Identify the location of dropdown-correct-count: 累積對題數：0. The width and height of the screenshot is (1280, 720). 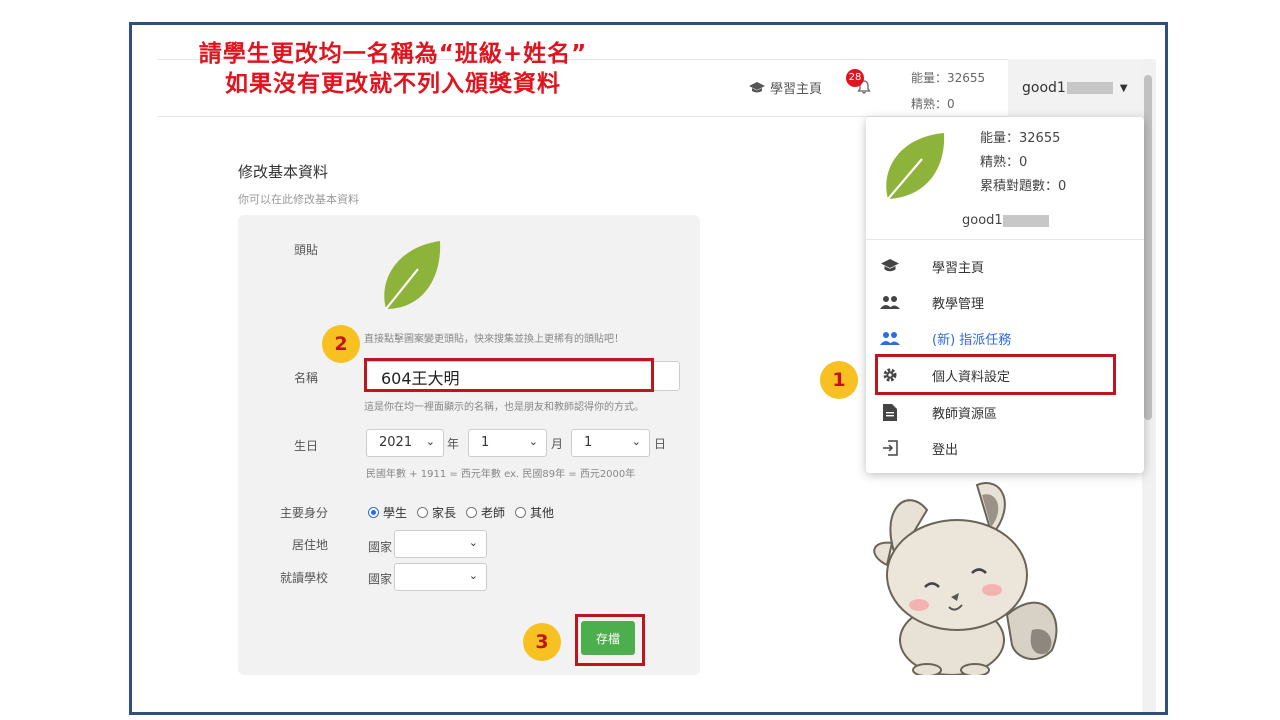
(1023, 186).